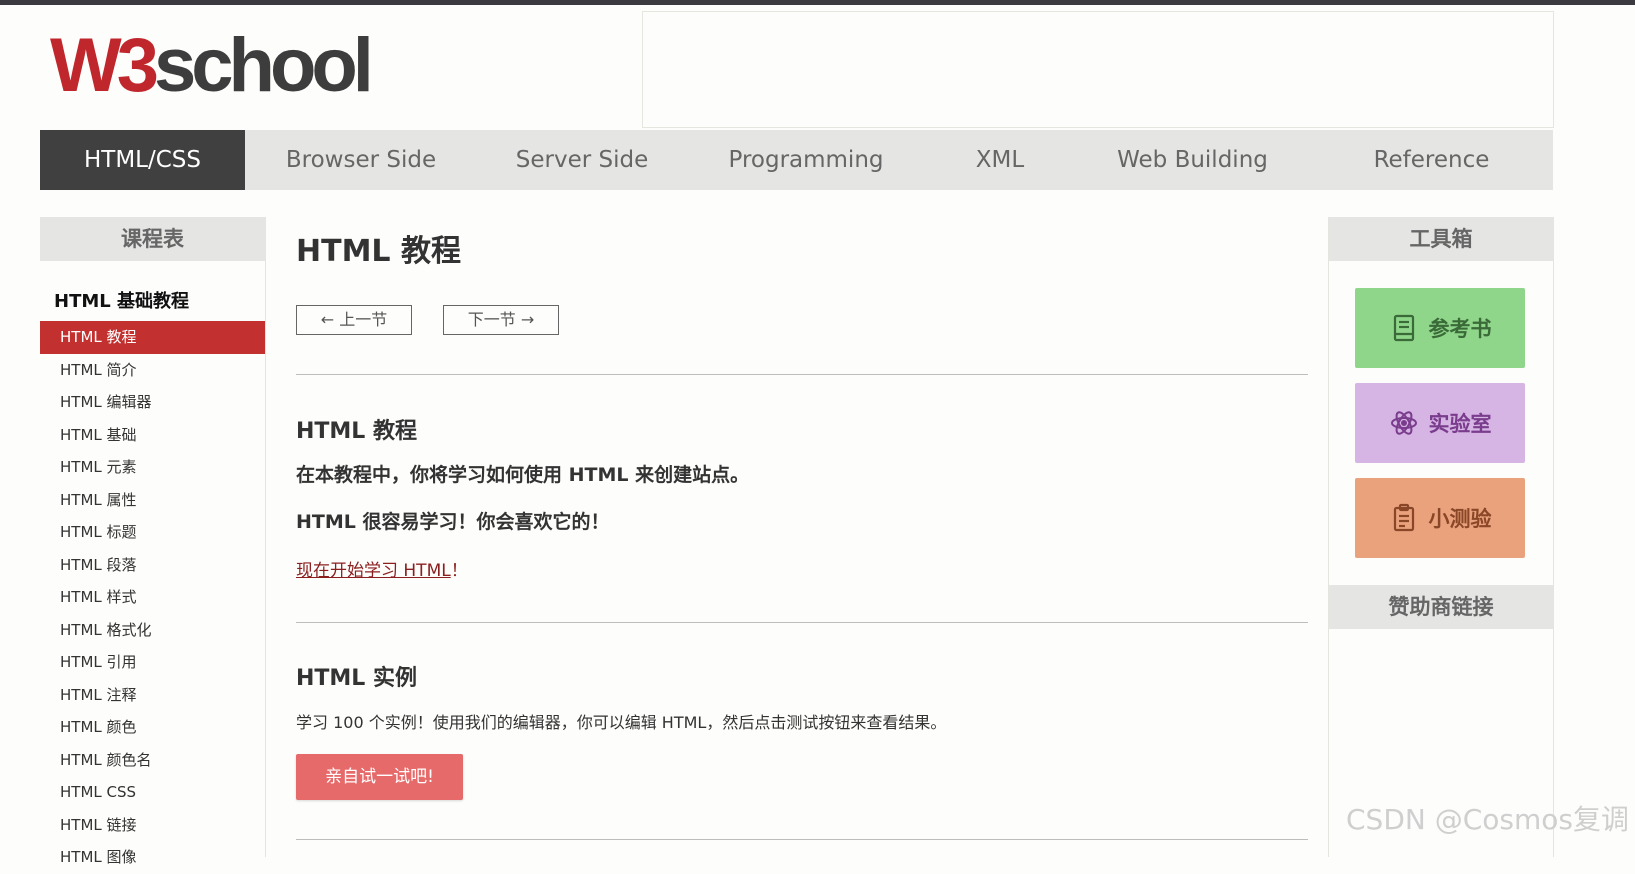 The width and height of the screenshot is (1635, 874). I want to click on sidebar-item-html-quotations: HTML 引用, so click(152, 662).